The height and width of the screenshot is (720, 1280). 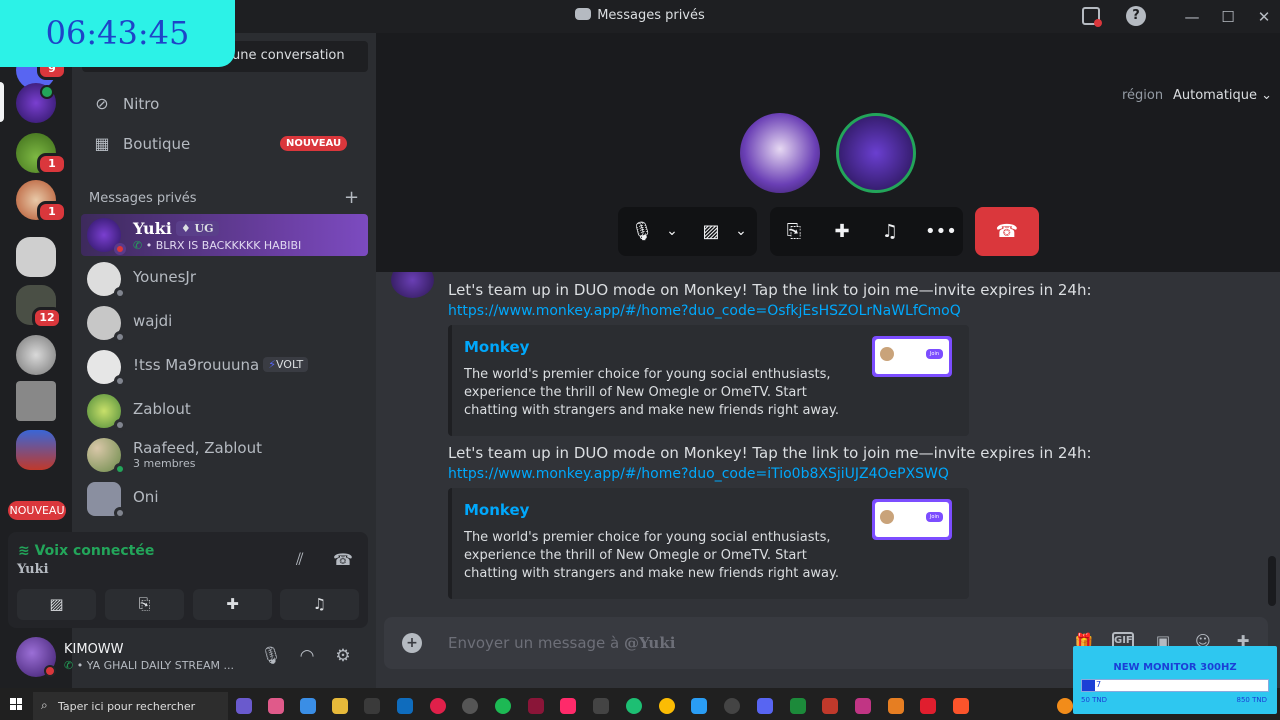 What do you see at coordinates (405, 706) in the screenshot?
I see `outlook-icon` at bounding box center [405, 706].